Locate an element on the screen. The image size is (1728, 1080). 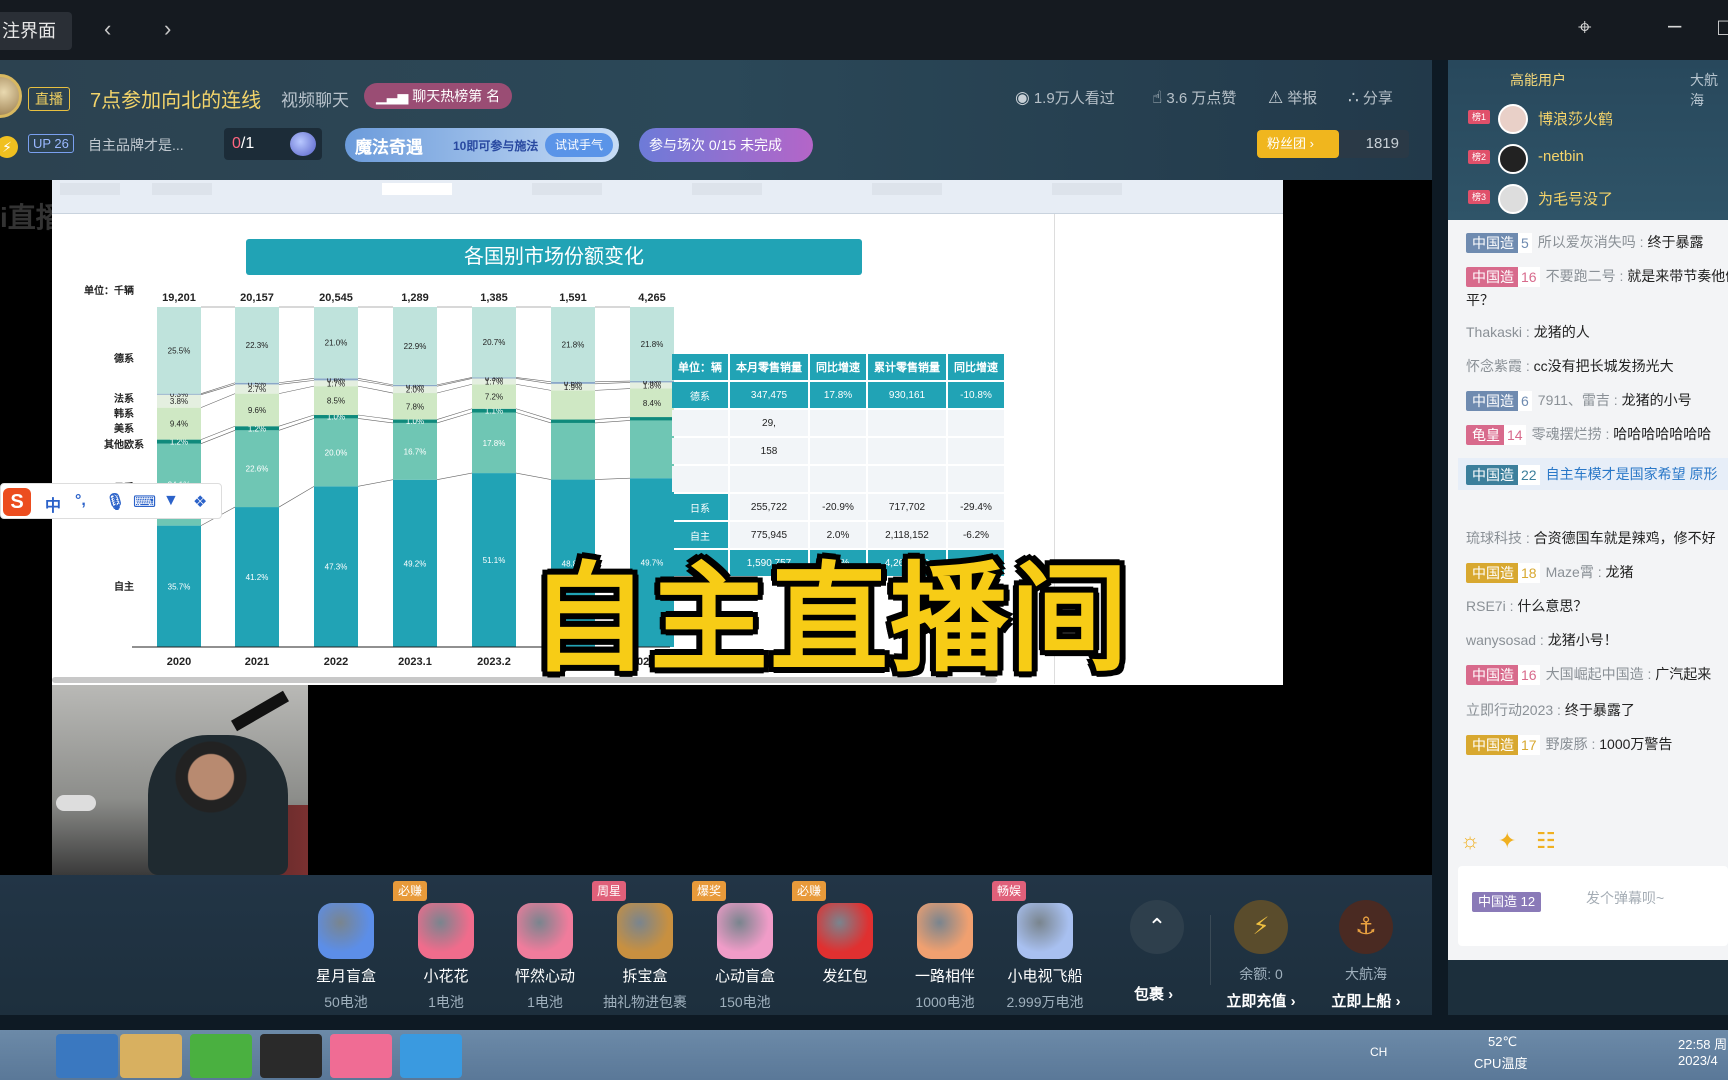
folder-icon is located at coordinates (151, 1056).